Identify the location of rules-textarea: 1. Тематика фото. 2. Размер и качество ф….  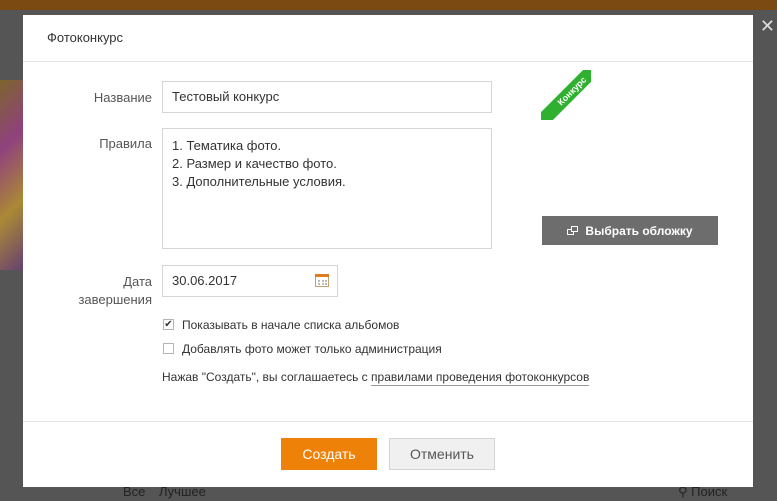
(327, 188).